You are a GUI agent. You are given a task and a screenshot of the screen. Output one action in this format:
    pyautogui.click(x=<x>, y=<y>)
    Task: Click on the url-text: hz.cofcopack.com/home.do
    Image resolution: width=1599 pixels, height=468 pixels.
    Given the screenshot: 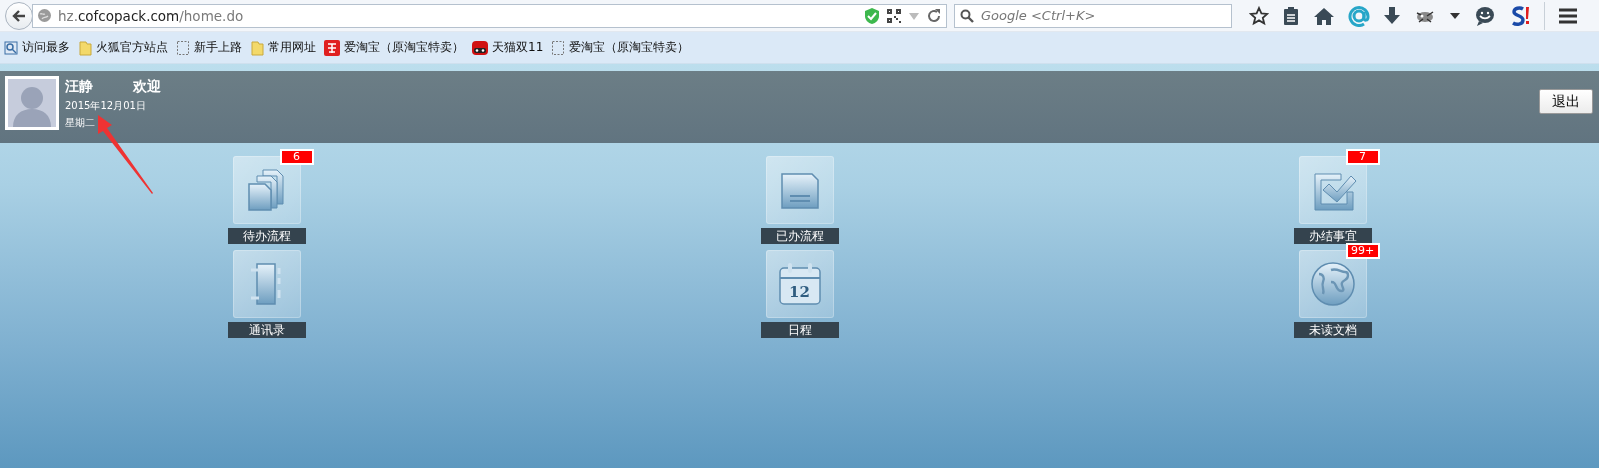 What is the action you would take?
    pyautogui.click(x=151, y=15)
    